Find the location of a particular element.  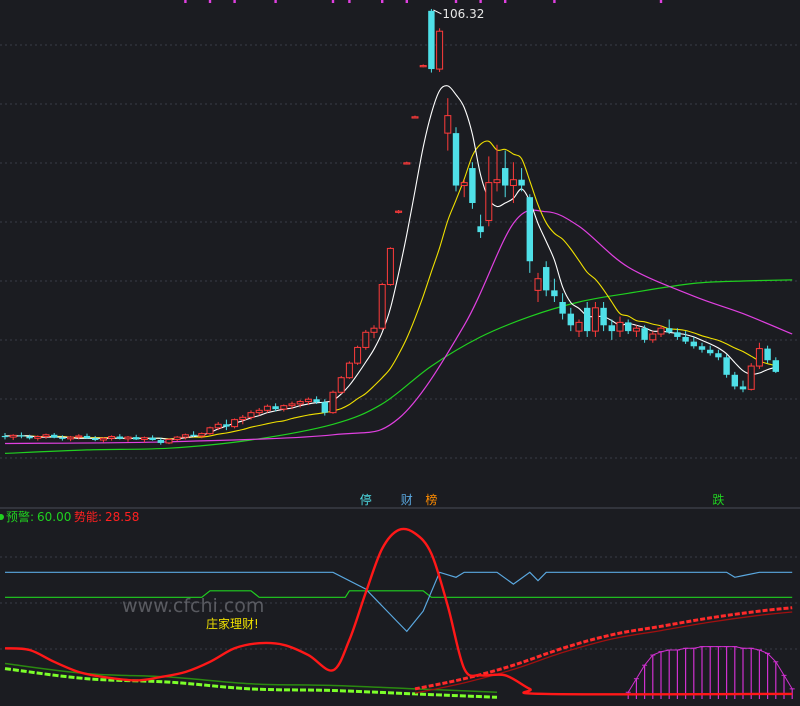

indicator-legend: 预警 : 60.00 势能 : 28.58 is located at coordinates (69, 516).